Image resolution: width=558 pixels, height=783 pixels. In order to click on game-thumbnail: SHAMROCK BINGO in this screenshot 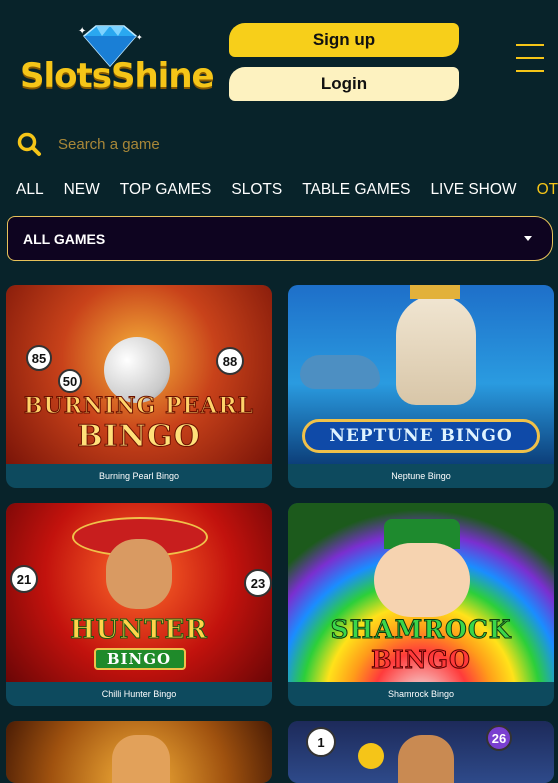, I will do `click(421, 592)`.